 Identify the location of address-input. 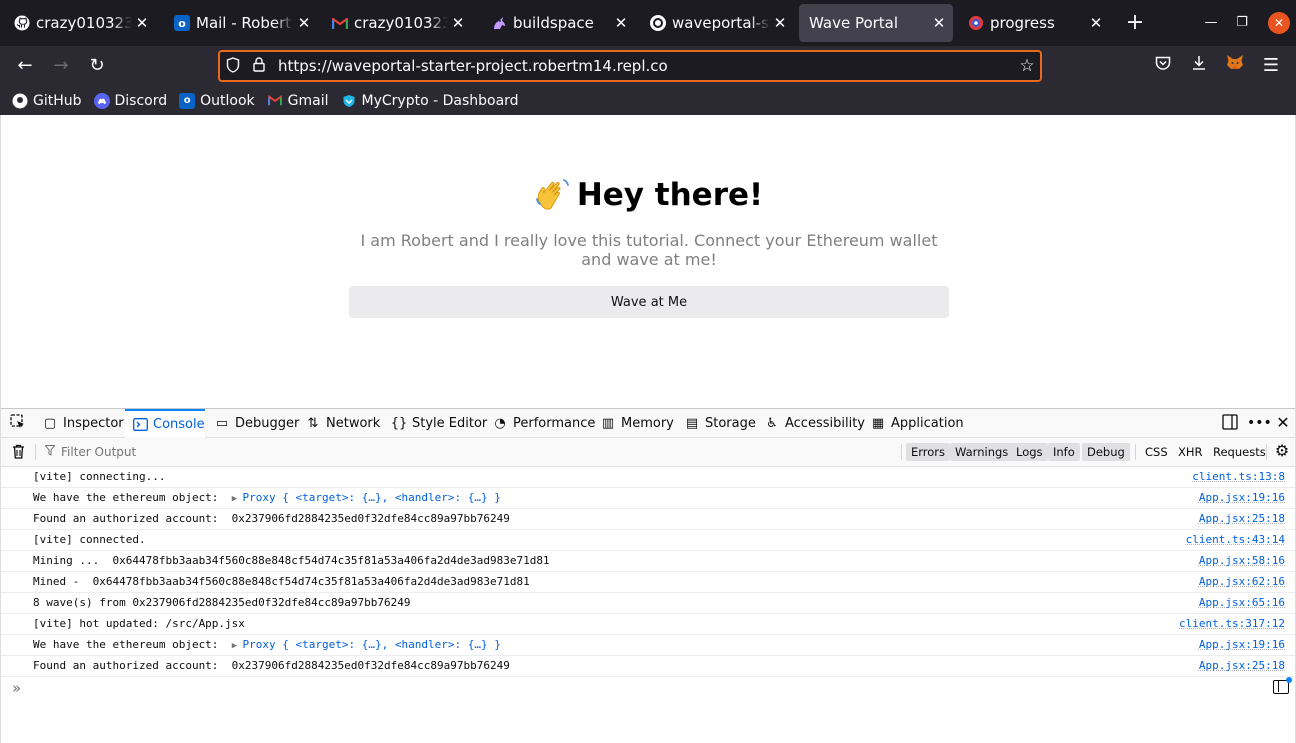
(638, 66).